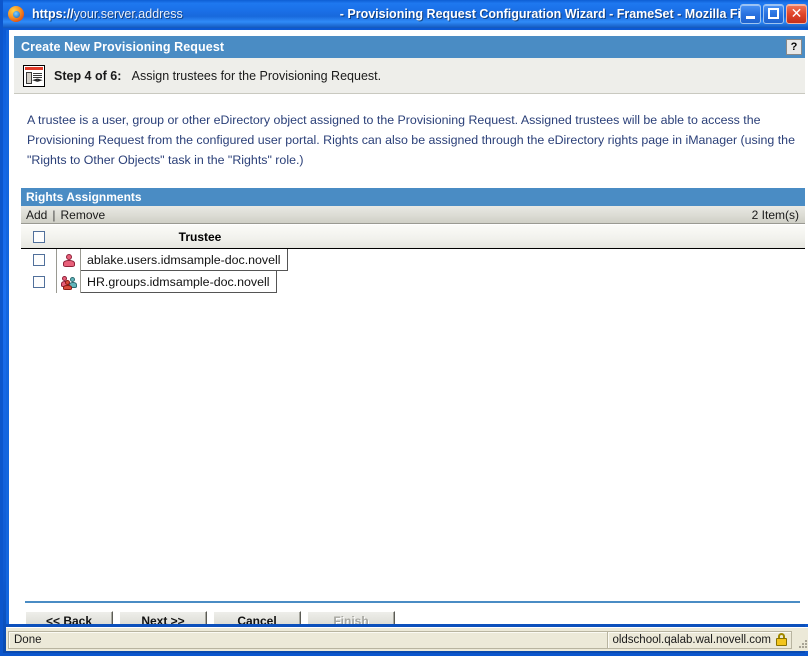 The image size is (808, 656). I want to click on maximize-button, so click(773, 14).